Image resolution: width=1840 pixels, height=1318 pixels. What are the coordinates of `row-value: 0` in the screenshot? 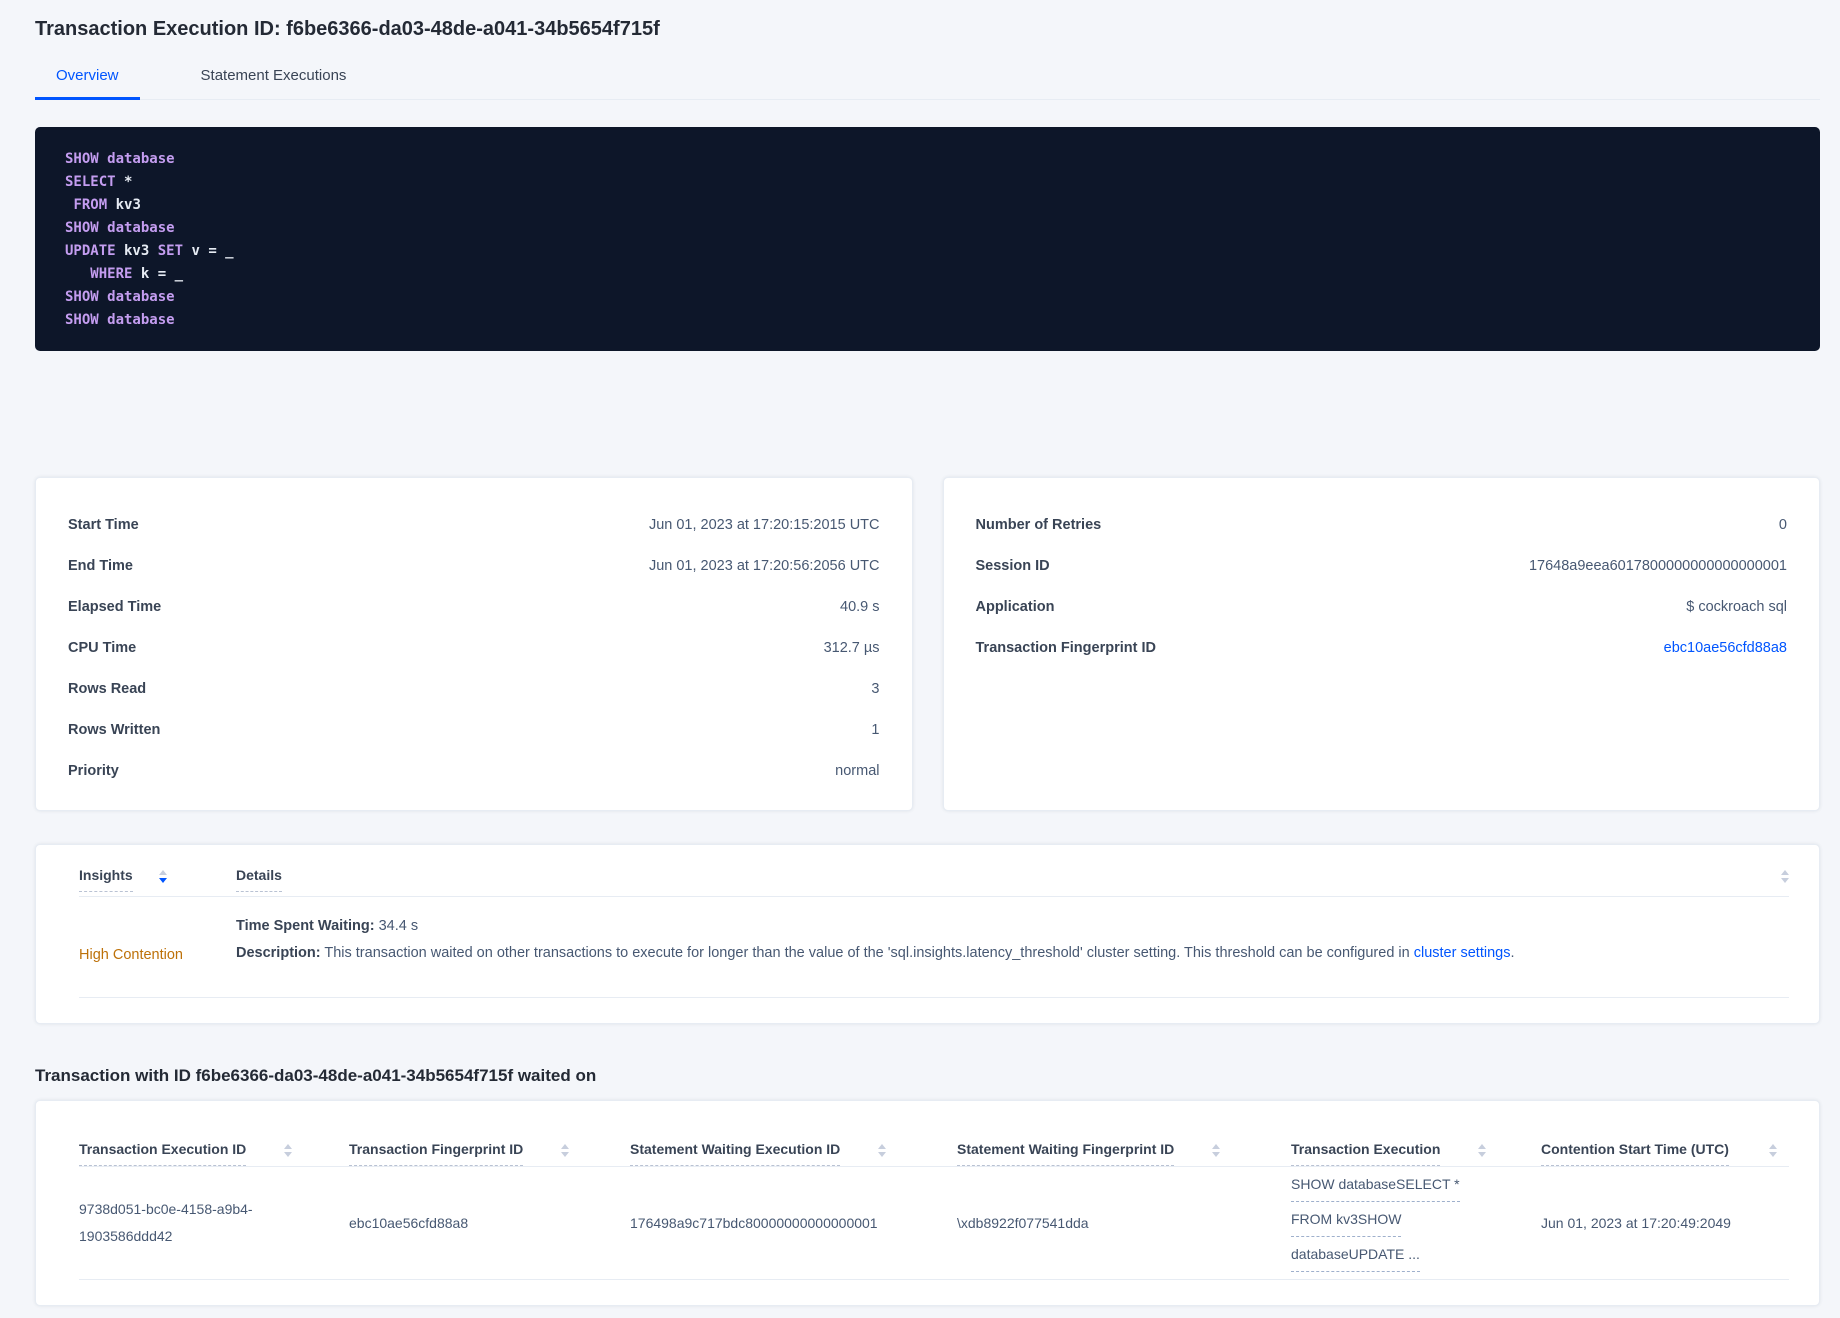 It's located at (1782, 524).